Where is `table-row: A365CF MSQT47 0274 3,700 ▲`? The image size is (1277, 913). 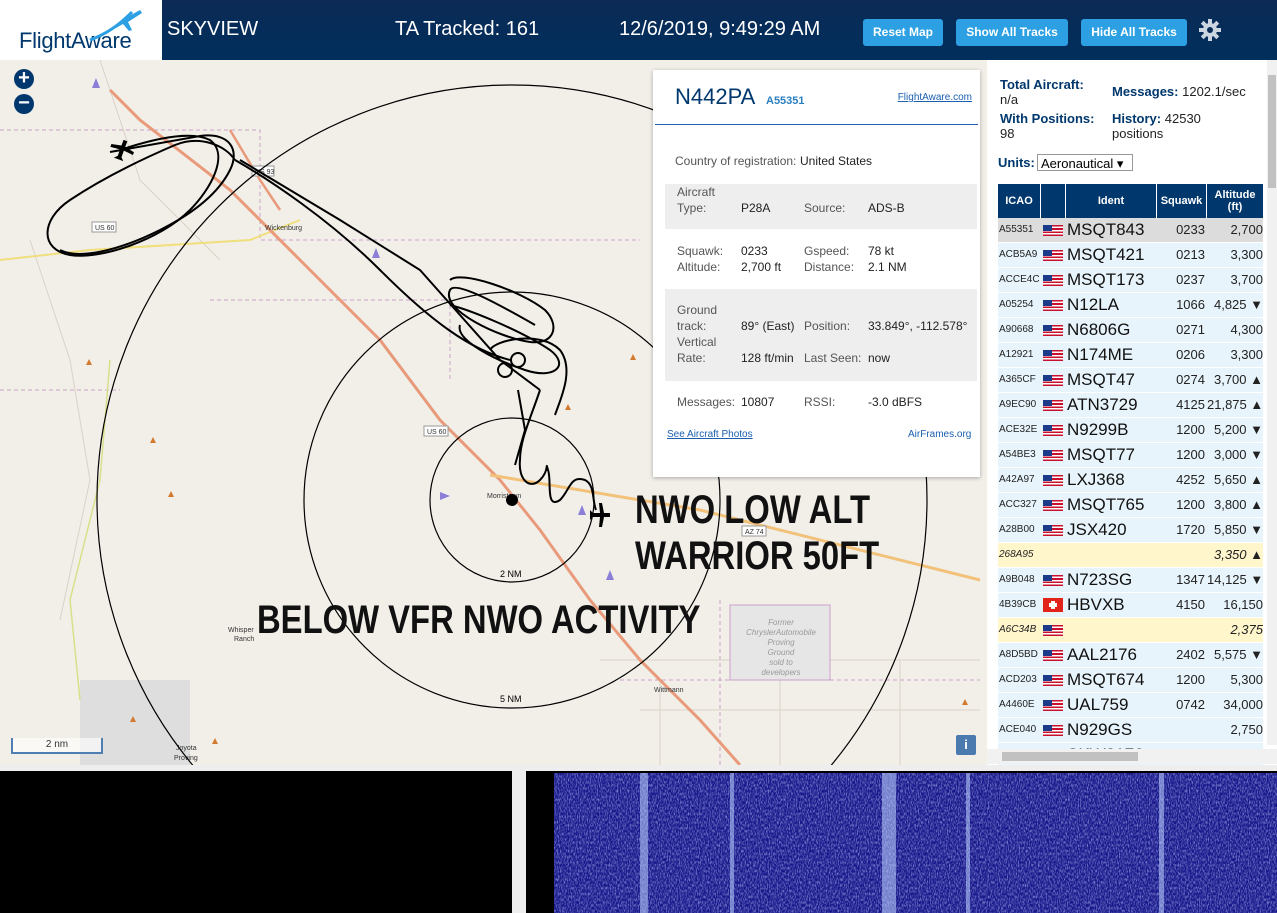 table-row: A365CF MSQT47 0274 3,700 ▲ is located at coordinates (1130, 380).